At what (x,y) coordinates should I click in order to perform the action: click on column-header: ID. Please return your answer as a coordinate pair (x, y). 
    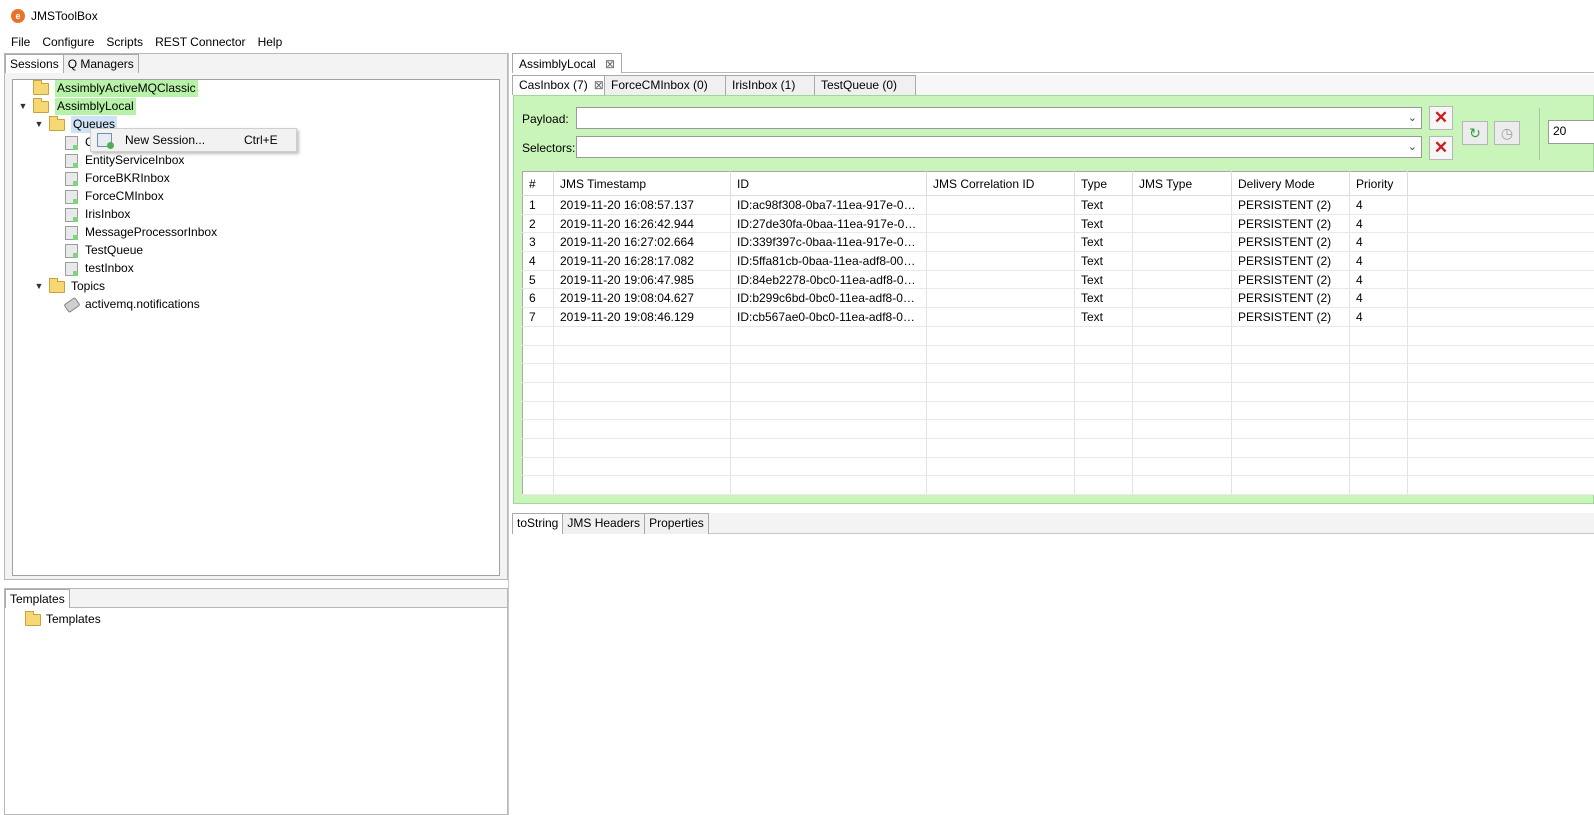
    Looking at the image, I should click on (828, 183).